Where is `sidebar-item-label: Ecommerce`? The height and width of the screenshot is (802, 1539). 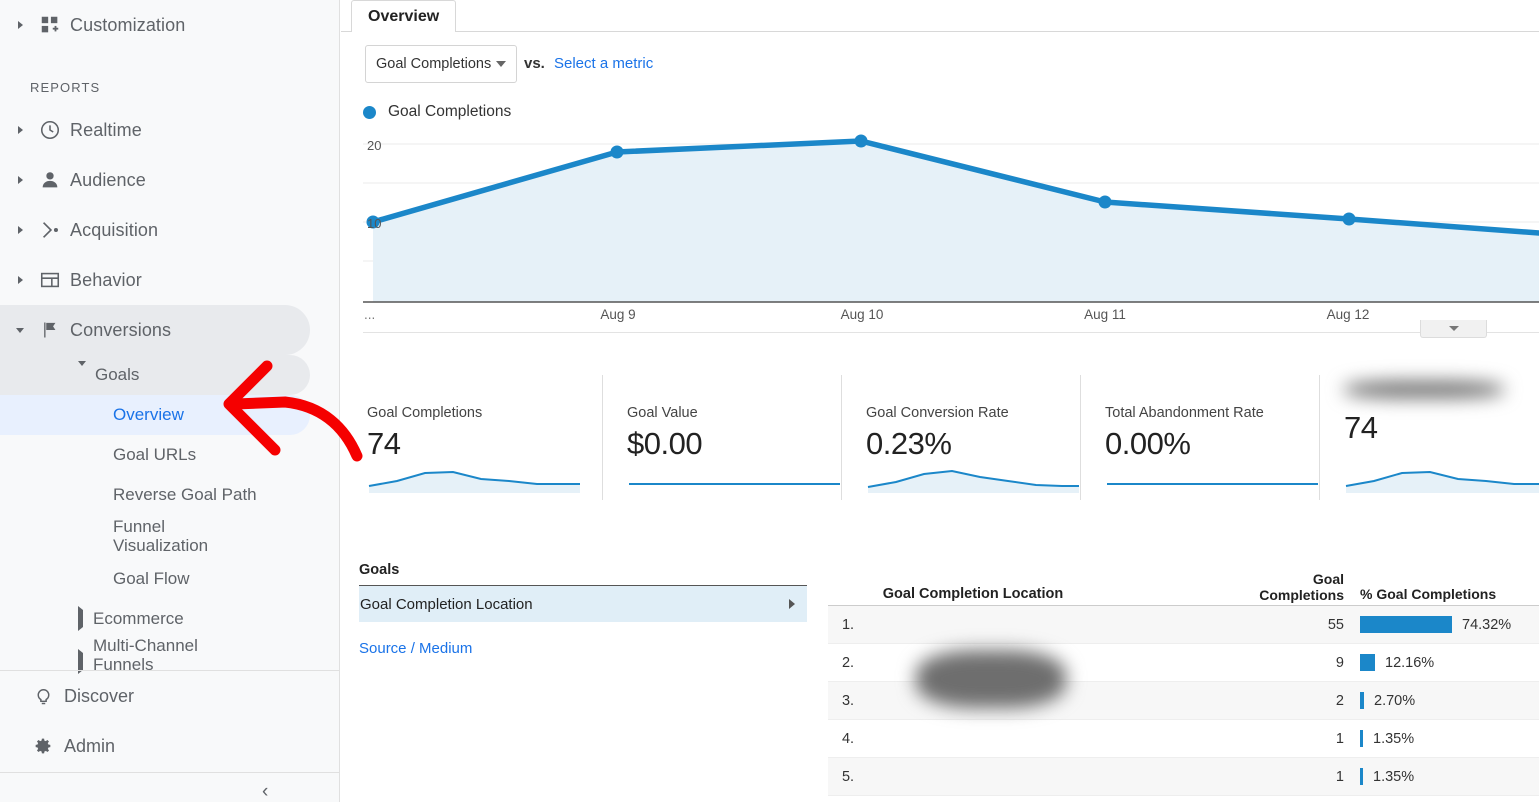 sidebar-item-label: Ecommerce is located at coordinates (138, 618).